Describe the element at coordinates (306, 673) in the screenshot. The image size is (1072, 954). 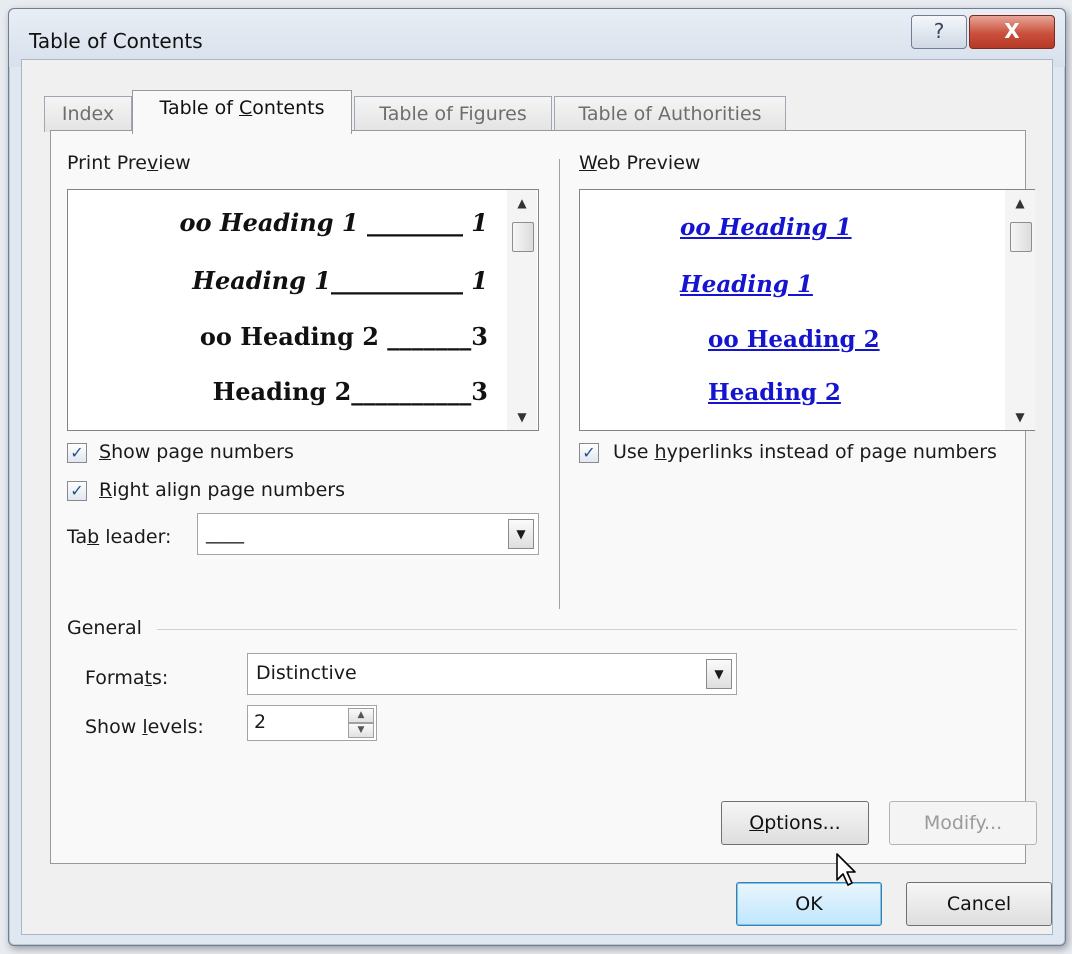
I see `formats-value: Distinctive` at that location.